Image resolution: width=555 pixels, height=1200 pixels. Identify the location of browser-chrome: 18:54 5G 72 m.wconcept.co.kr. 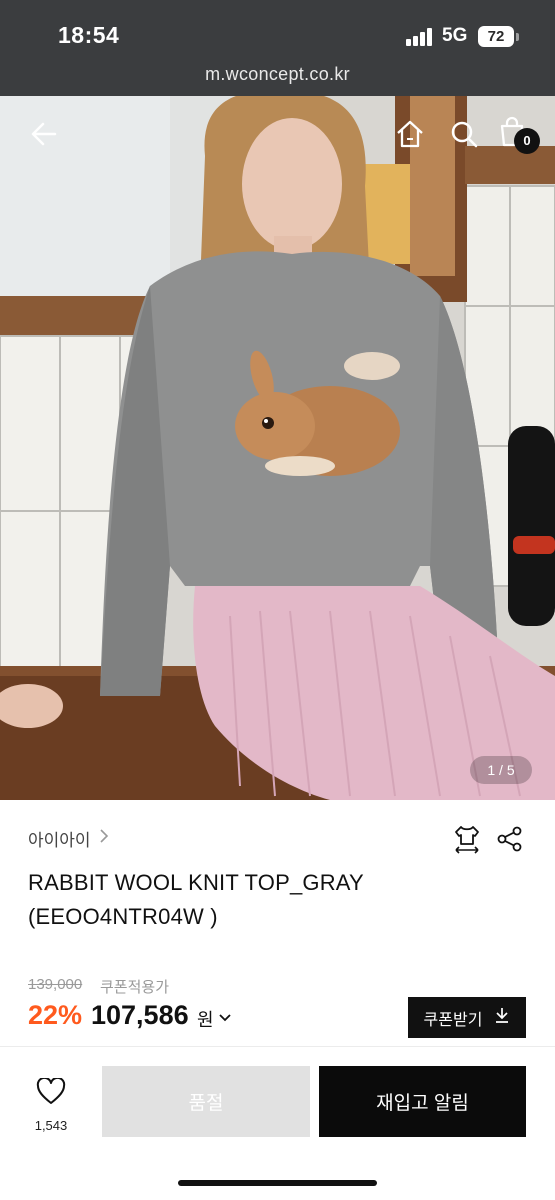
(277, 48).